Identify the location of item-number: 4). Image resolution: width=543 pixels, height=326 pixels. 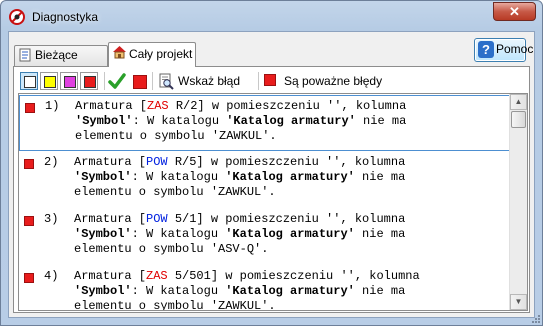
(51, 276).